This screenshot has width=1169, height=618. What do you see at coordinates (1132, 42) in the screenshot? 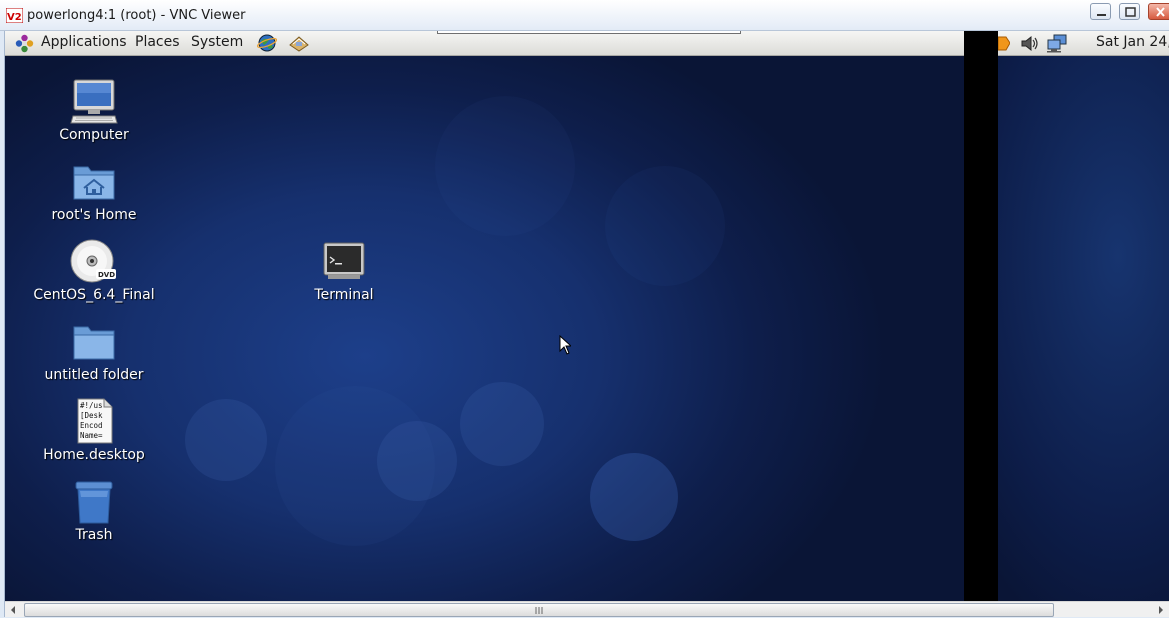
I see `panel-clock: Sat Jan 24,` at bounding box center [1132, 42].